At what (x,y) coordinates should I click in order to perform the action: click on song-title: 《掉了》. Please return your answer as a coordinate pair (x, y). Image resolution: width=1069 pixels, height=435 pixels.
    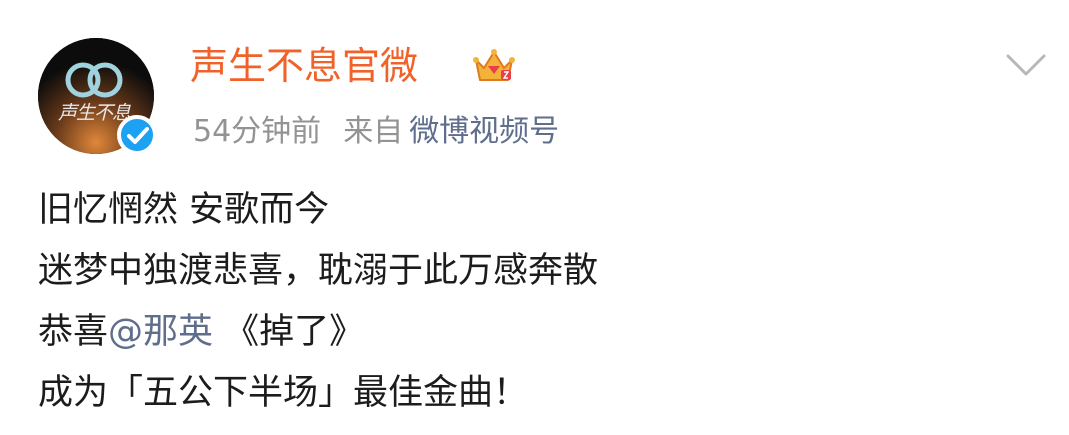
    Looking at the image, I should click on (289, 332).